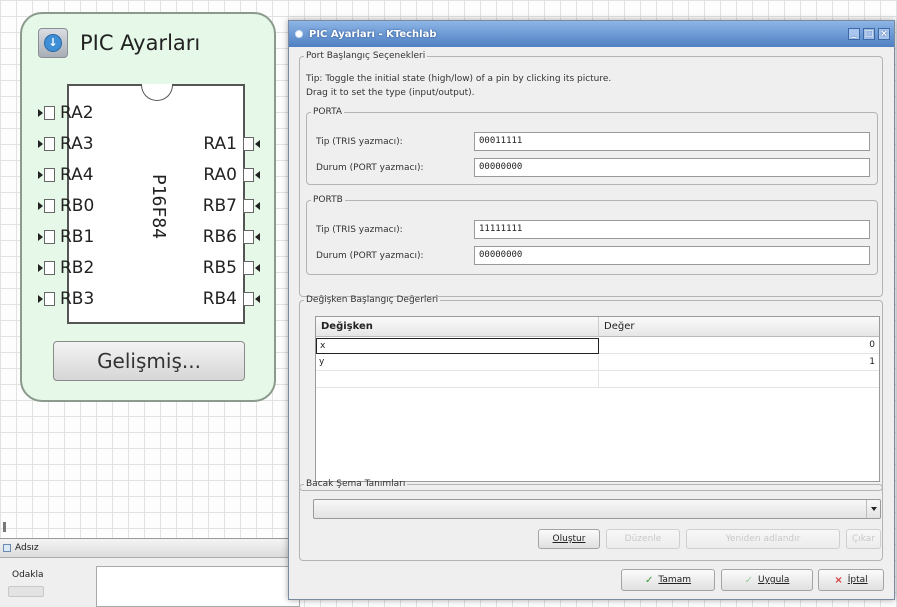  What do you see at coordinates (140, 43) in the screenshot?
I see `pic-title: PIC Ayarları` at bounding box center [140, 43].